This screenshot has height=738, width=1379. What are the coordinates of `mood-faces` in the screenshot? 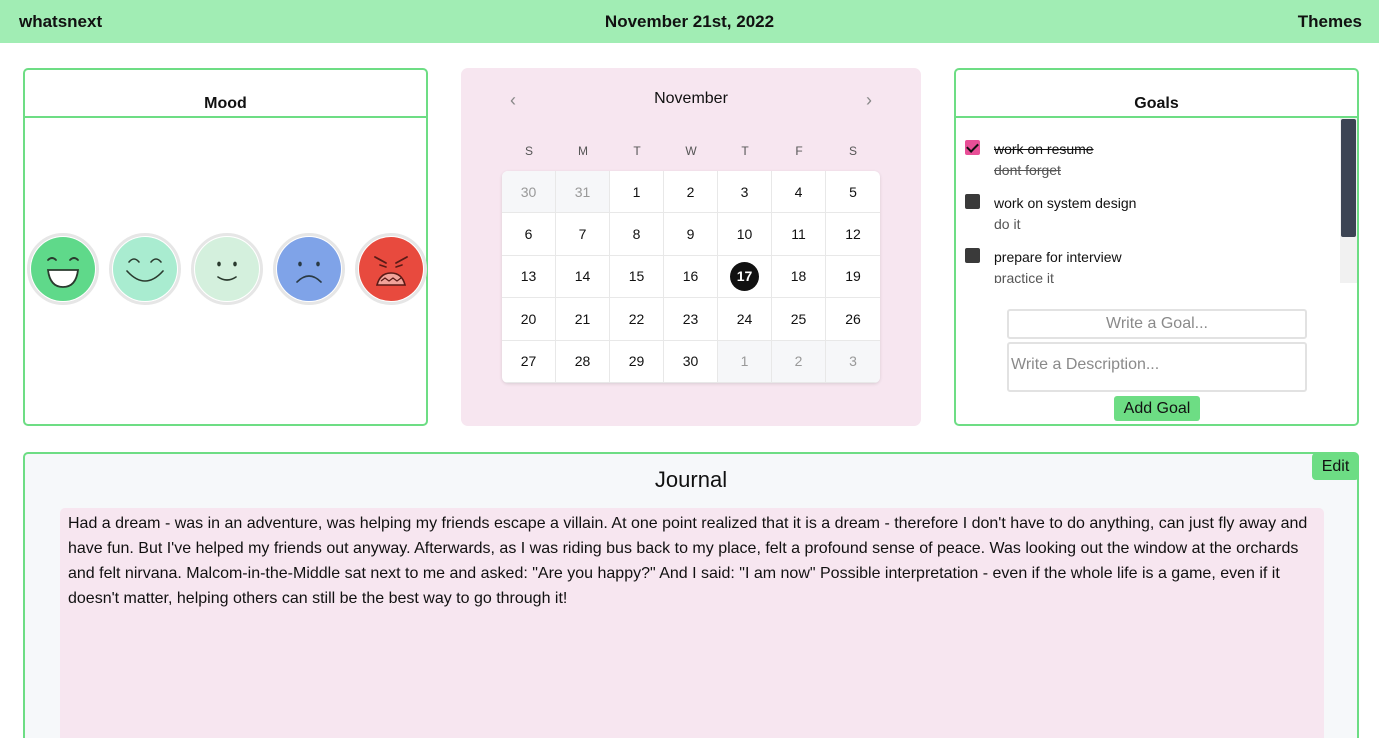 It's located at (227, 269).